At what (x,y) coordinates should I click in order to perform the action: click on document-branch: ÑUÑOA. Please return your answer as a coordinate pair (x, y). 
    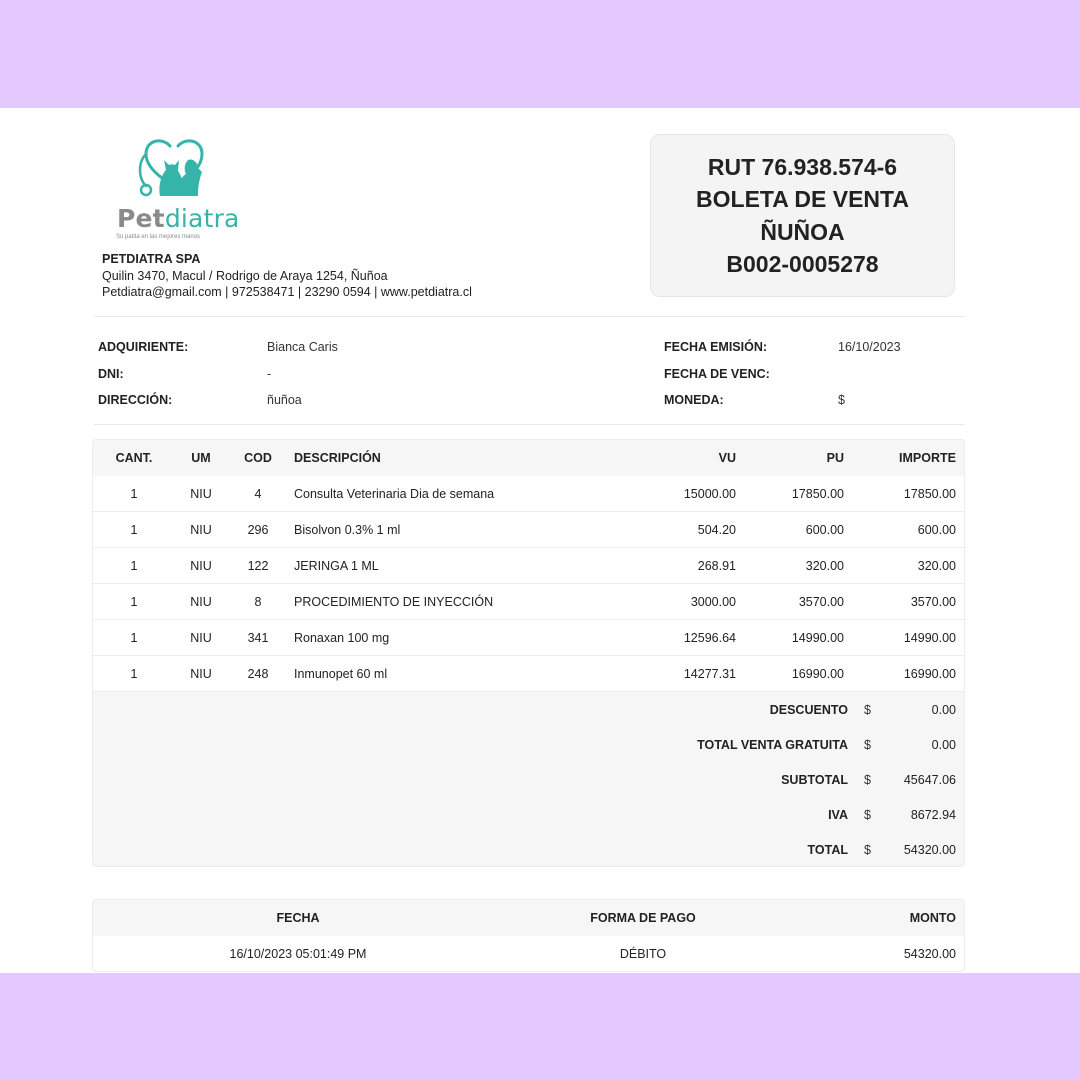
    Looking at the image, I should click on (802, 231).